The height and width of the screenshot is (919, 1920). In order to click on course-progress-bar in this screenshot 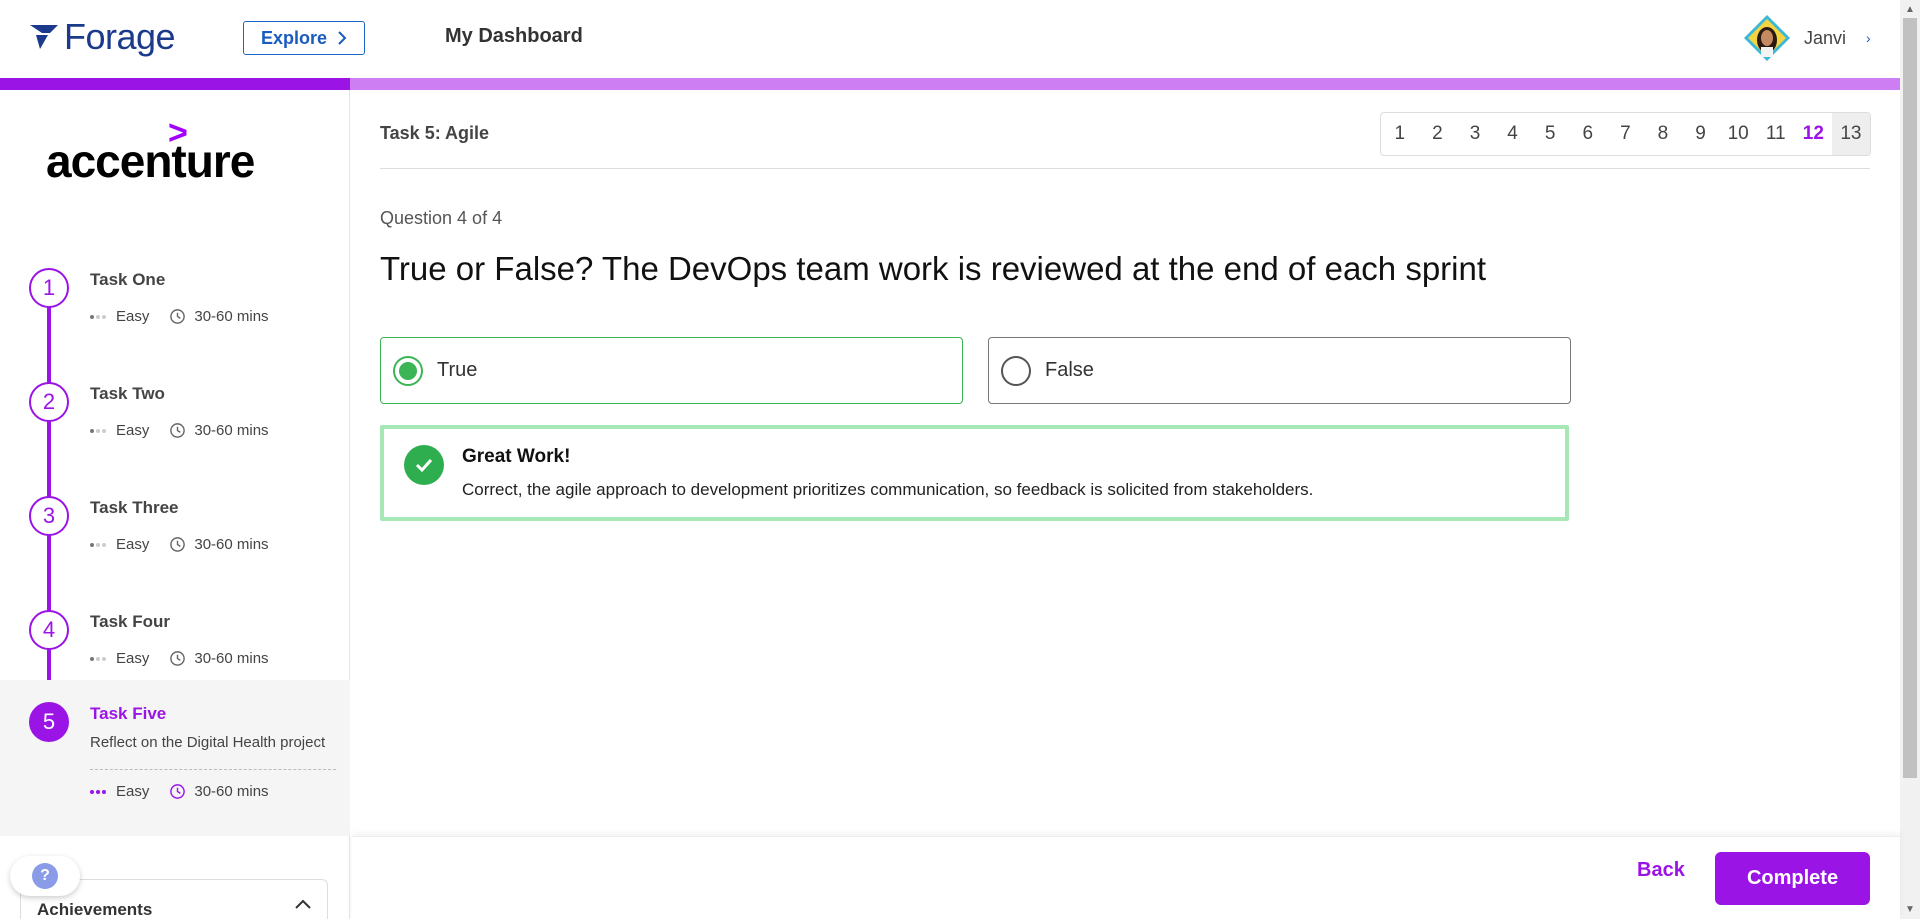, I will do `click(950, 84)`.